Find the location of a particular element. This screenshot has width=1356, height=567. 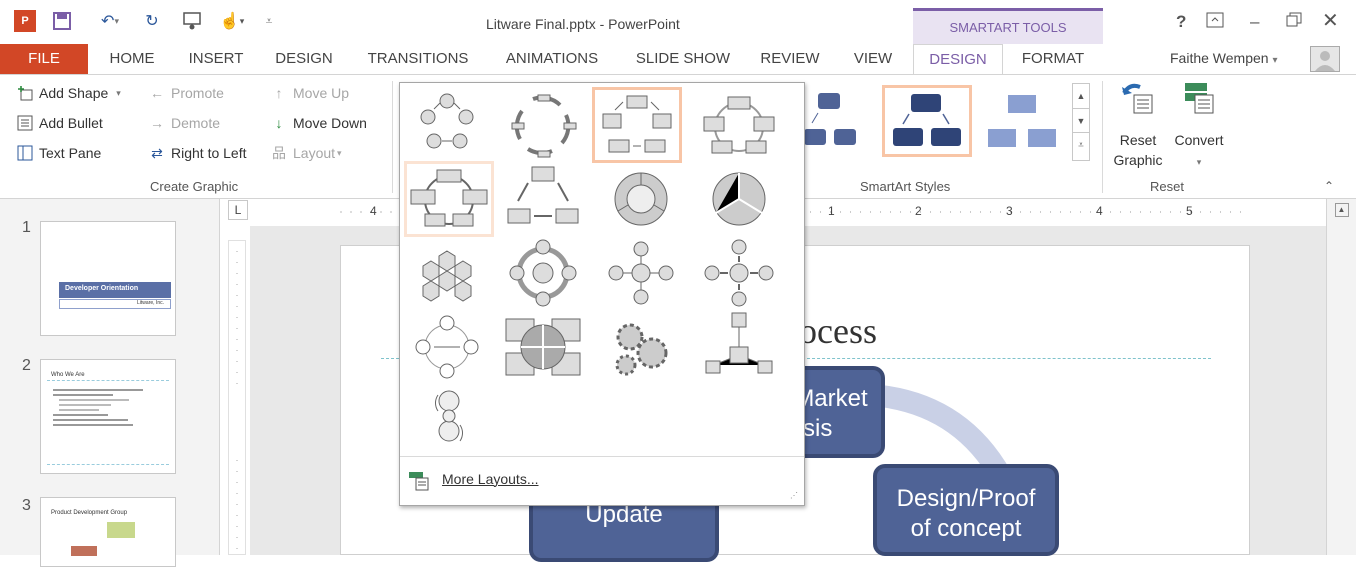

tab-smartart-design: DESIGN is located at coordinates (958, 59).